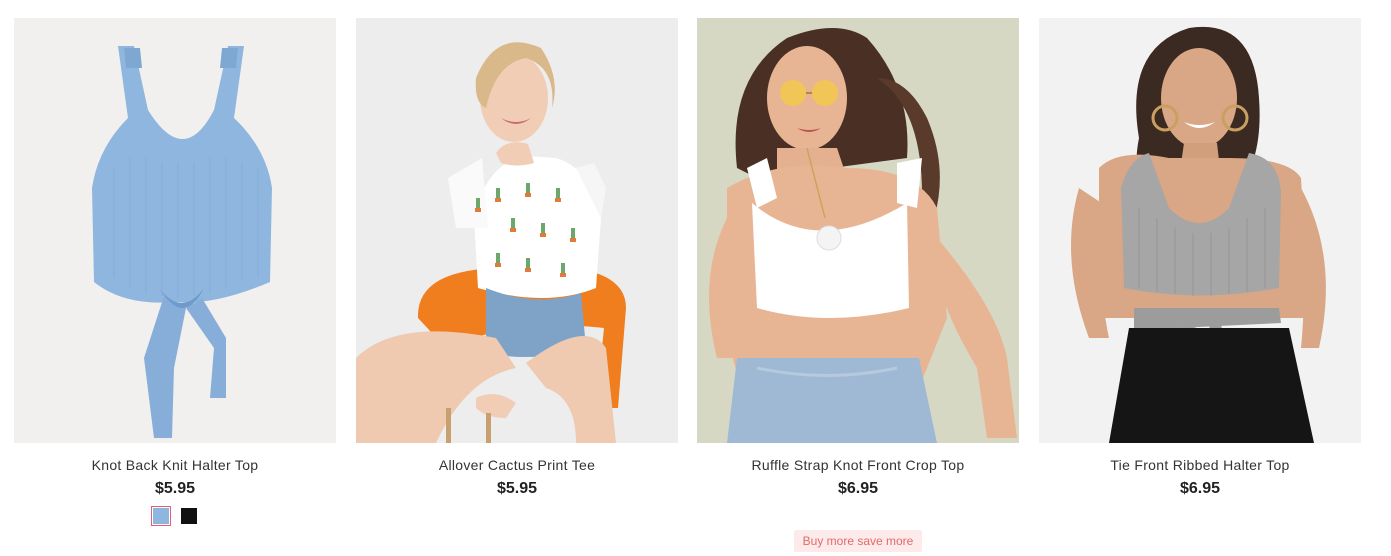 The image size is (1391, 556). What do you see at coordinates (175, 516) in the screenshot?
I see `color-swatches` at bounding box center [175, 516].